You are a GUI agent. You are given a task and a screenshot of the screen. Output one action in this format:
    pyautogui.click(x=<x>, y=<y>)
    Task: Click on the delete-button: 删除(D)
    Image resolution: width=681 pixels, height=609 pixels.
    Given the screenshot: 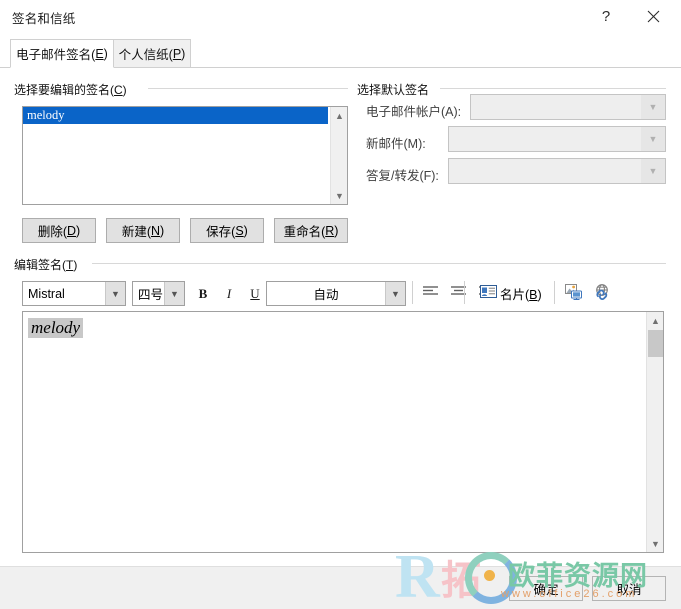 What is the action you would take?
    pyautogui.click(x=59, y=230)
    